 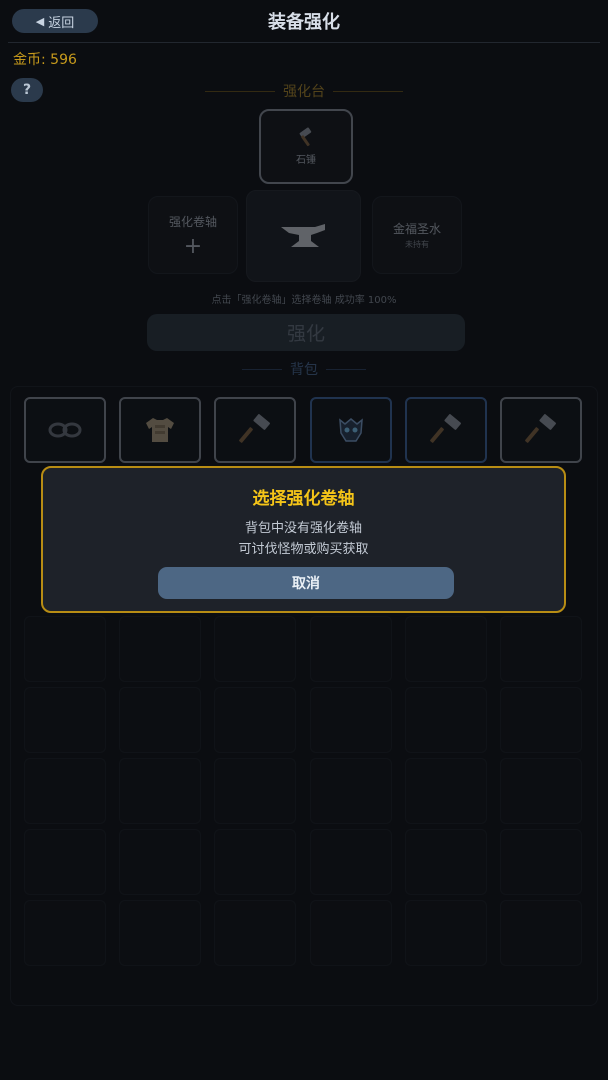 I want to click on anvil-icon, so click(x=302, y=235).